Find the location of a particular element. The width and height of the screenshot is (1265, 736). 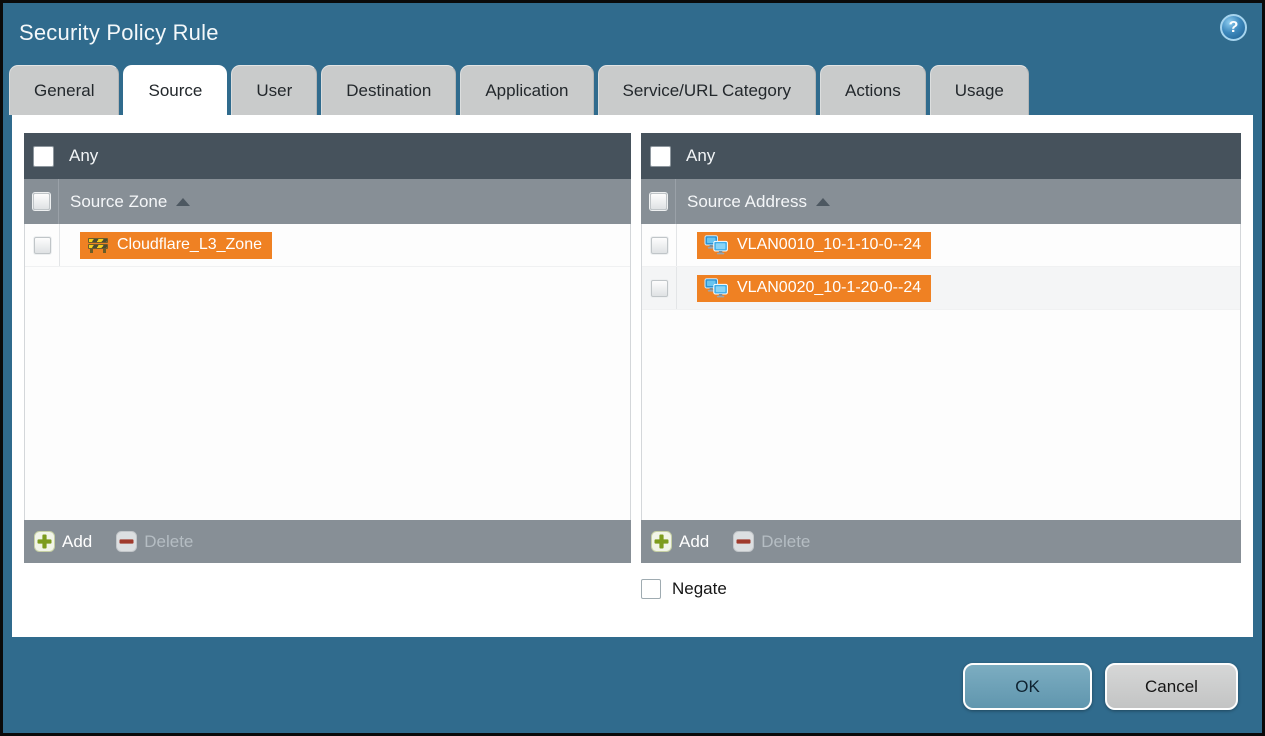

tab-general: General is located at coordinates (64, 90).